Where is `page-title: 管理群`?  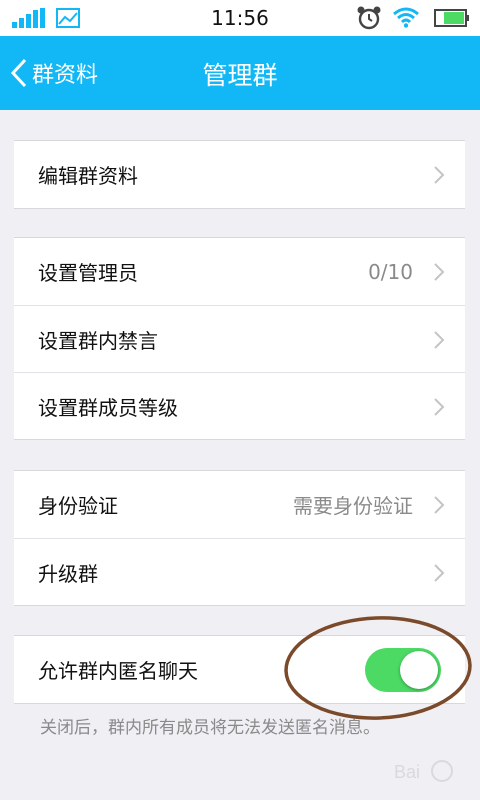
page-title: 管理群 is located at coordinates (240, 75).